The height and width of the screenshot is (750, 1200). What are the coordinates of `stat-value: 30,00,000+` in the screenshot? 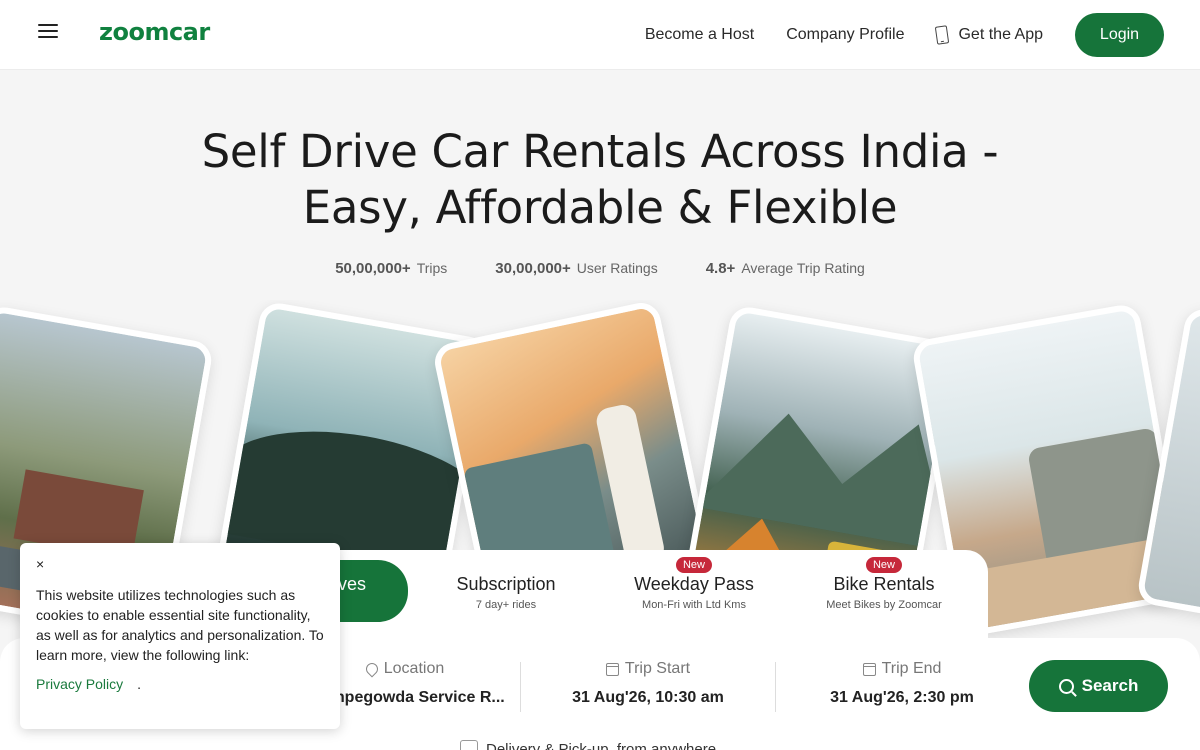 It's located at (533, 268).